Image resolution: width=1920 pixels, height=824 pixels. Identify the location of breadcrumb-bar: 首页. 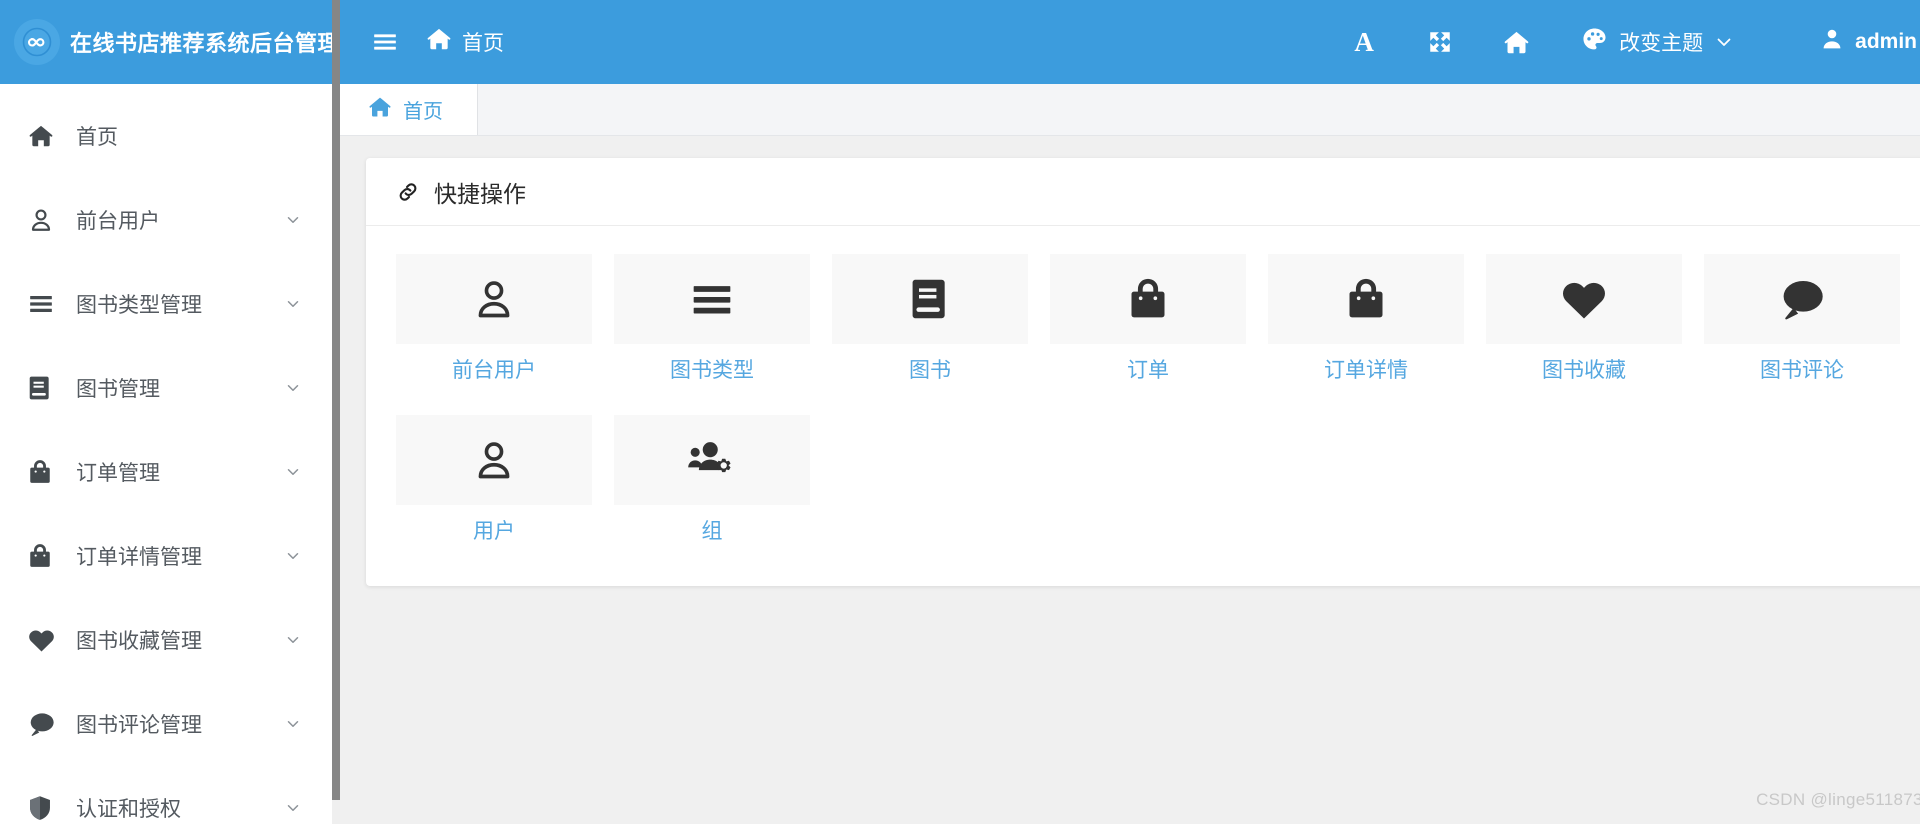
(1130, 110).